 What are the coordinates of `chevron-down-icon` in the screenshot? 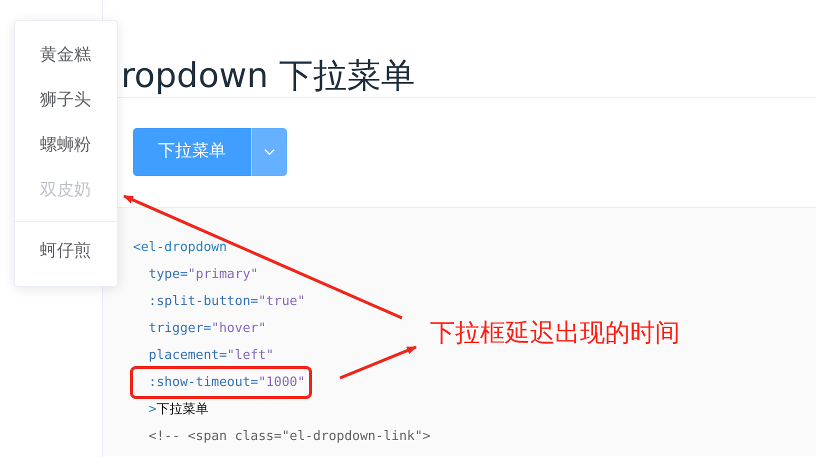 It's located at (269, 152).